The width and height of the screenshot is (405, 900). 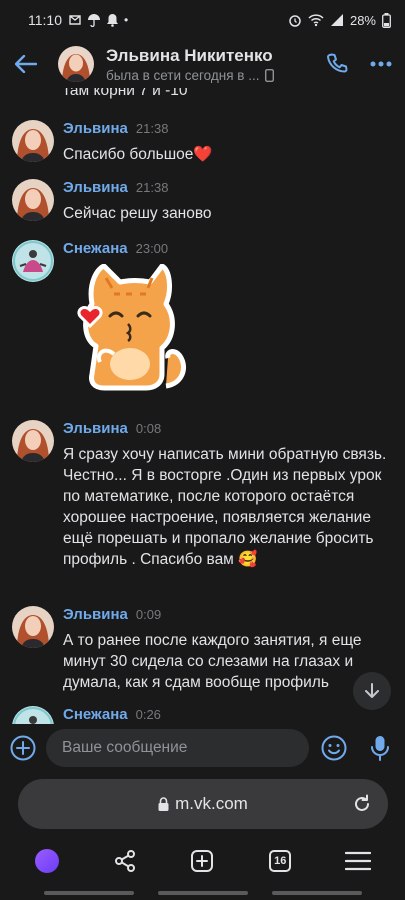 What do you see at coordinates (76, 64) in the screenshot?
I see `header-avatar` at bounding box center [76, 64].